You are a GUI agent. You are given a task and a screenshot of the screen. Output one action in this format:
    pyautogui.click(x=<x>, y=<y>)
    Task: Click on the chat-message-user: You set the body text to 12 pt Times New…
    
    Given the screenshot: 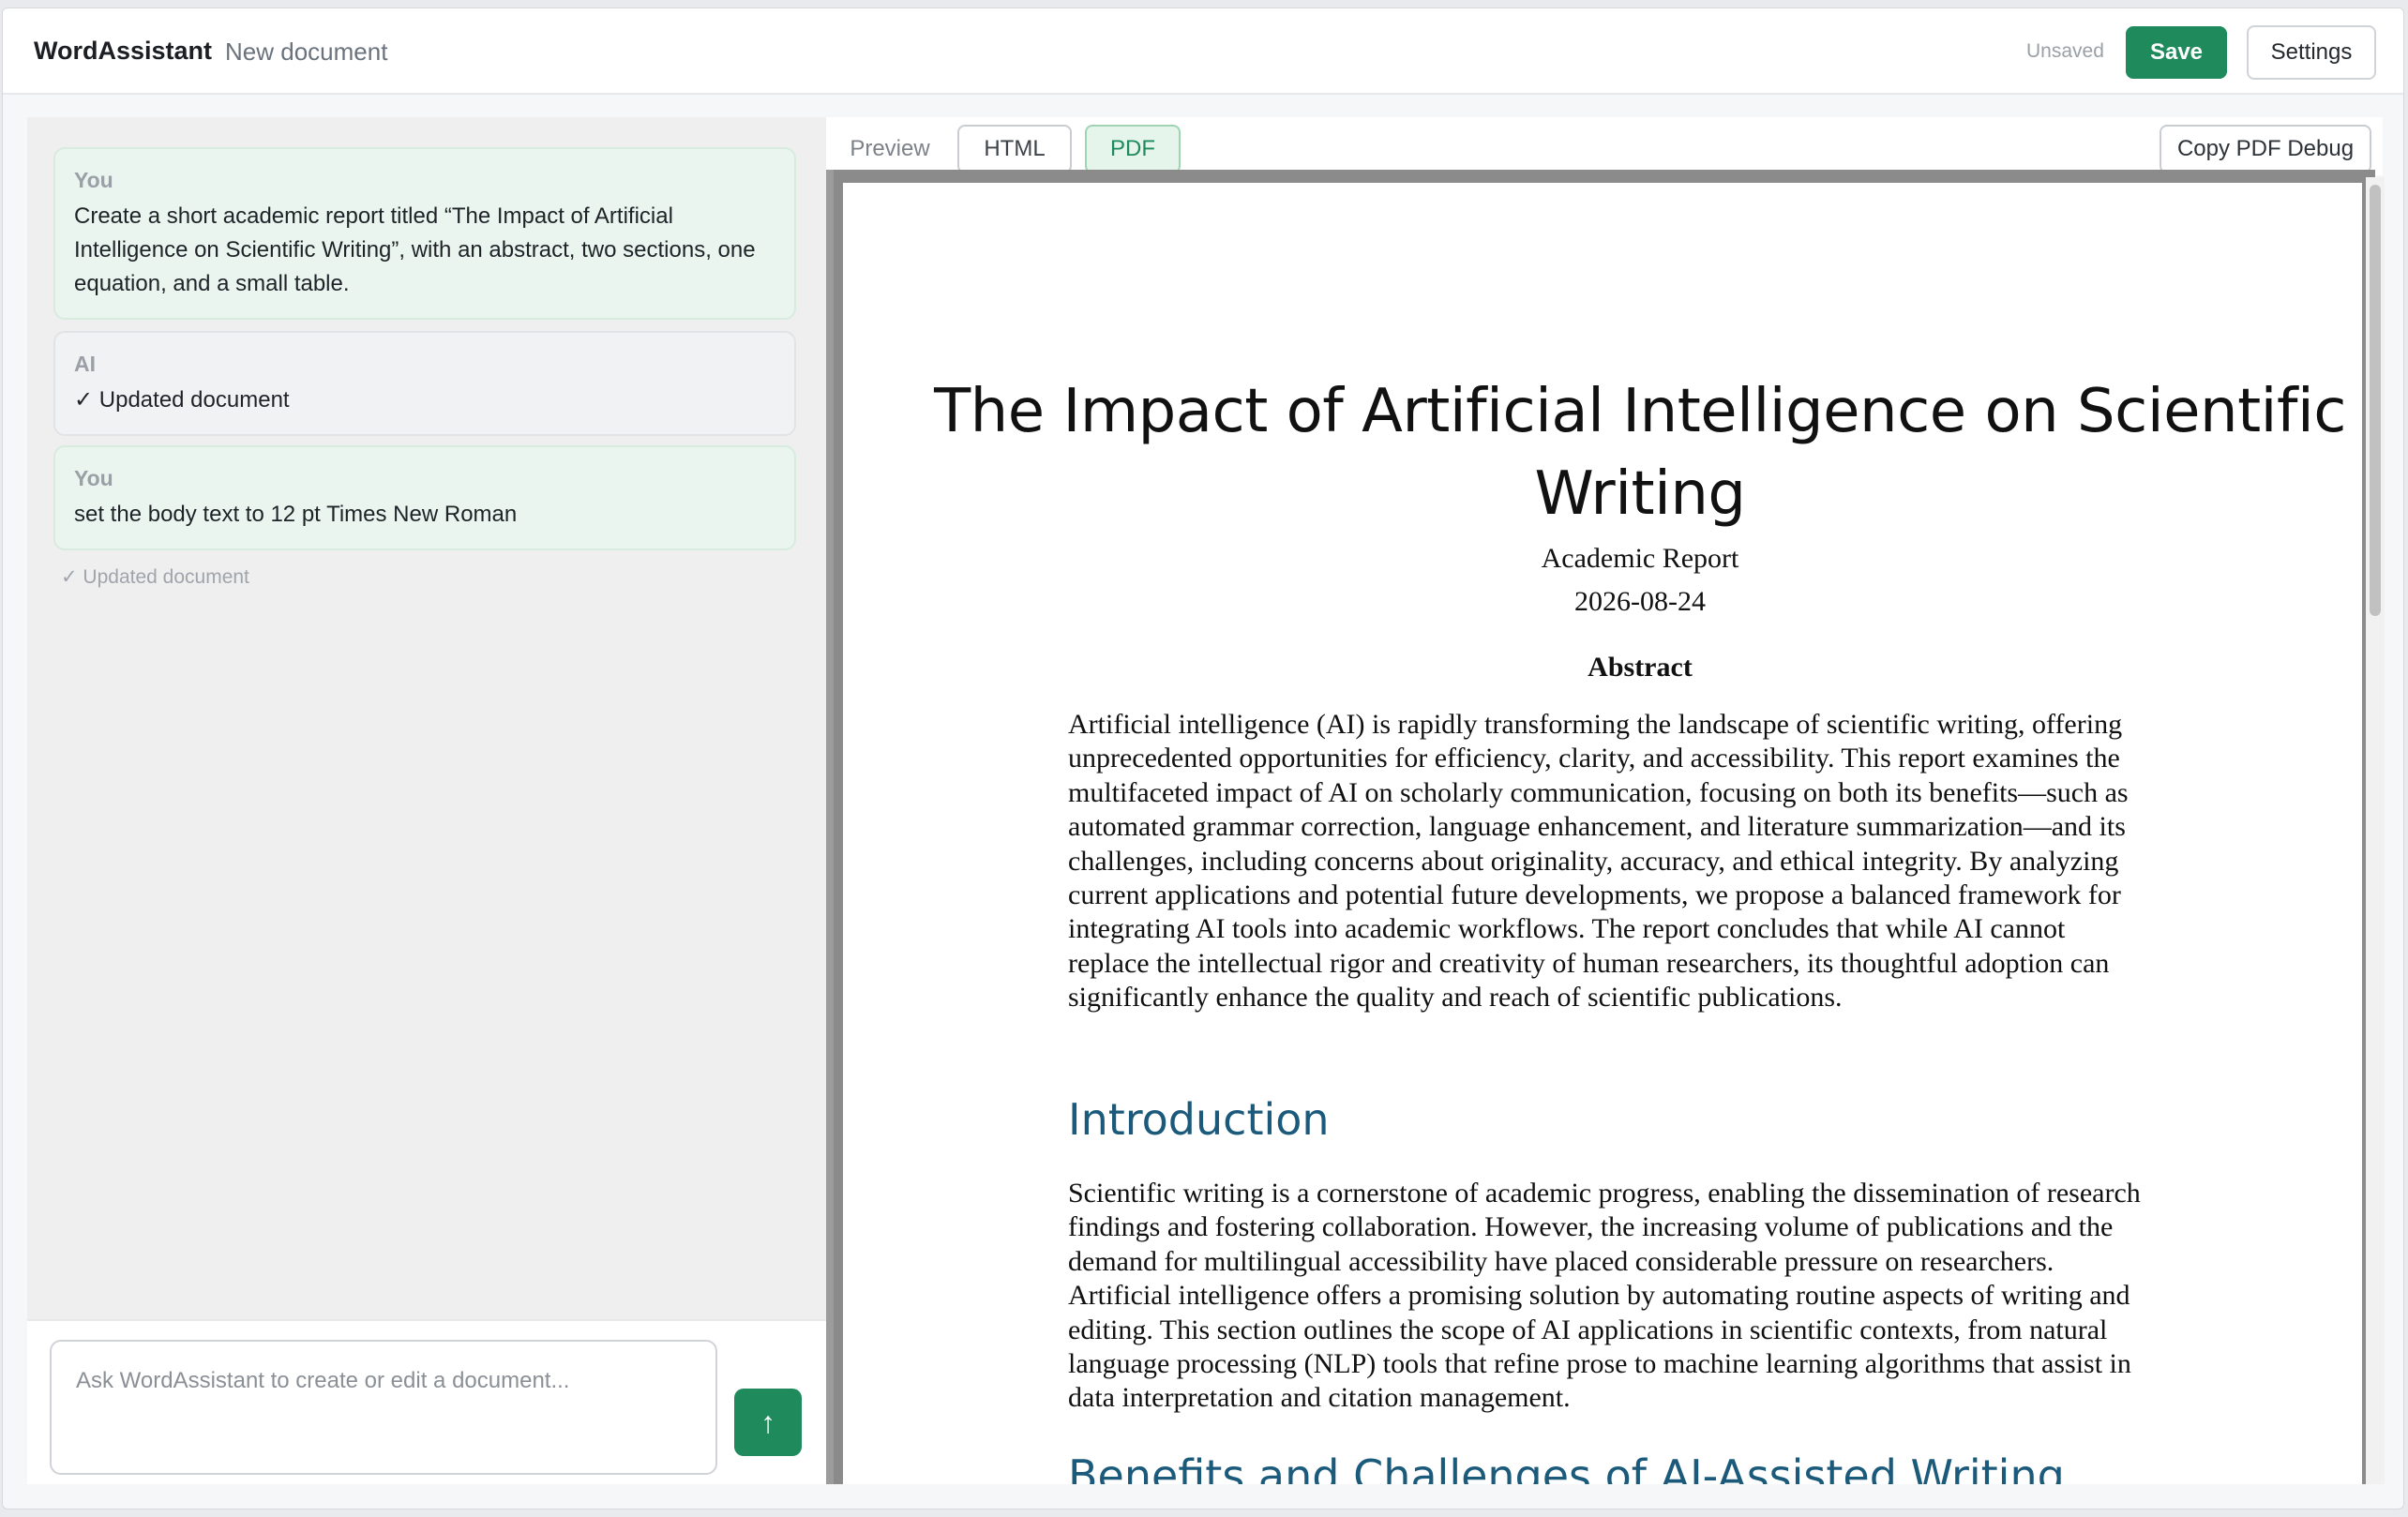 What is the action you would take?
    pyautogui.click(x=424, y=497)
    